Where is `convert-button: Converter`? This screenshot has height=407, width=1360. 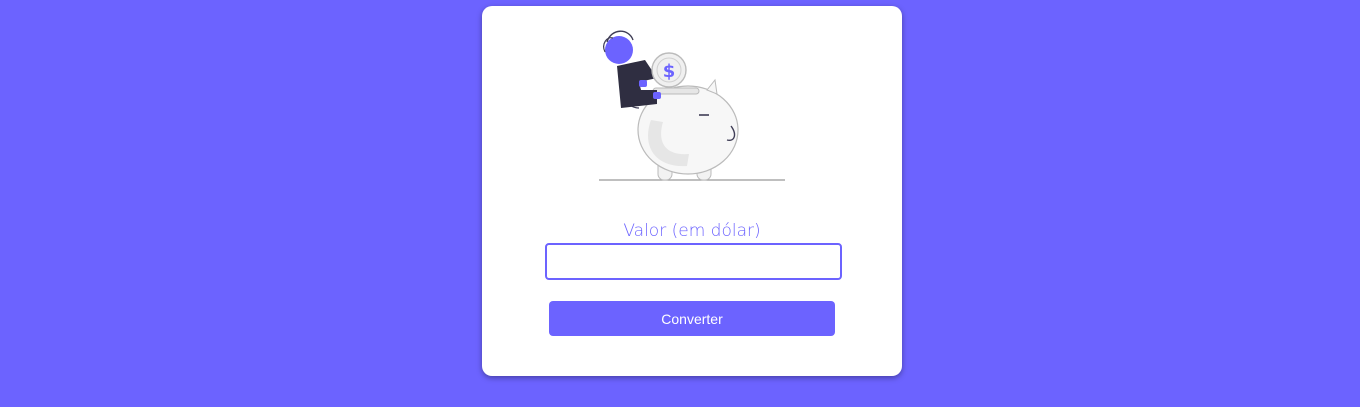
convert-button: Converter is located at coordinates (692, 318).